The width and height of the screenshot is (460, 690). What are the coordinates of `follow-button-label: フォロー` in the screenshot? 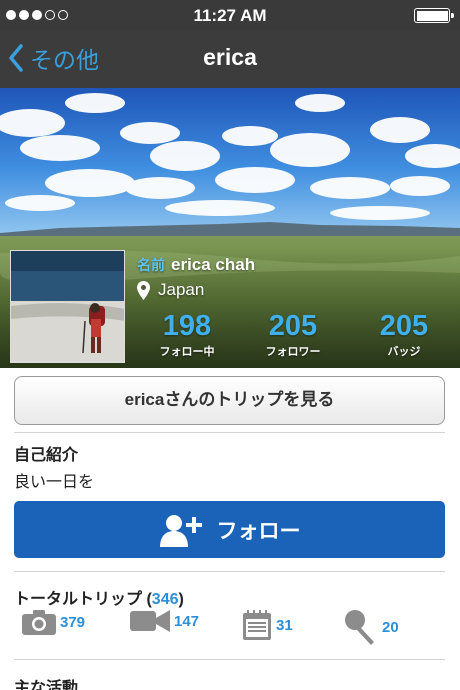 It's located at (258, 531).